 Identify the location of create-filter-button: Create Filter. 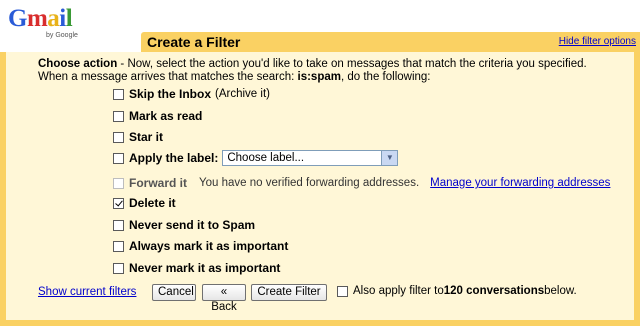
(289, 292).